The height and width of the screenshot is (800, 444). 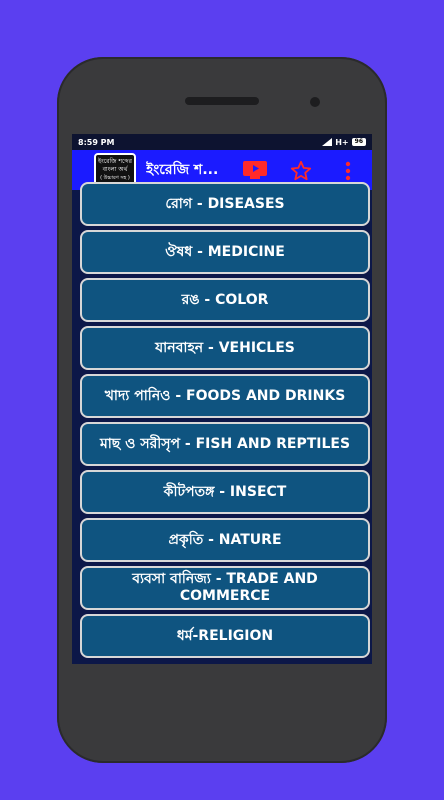 I want to click on category-label: রঙ - COLOR, so click(x=225, y=299).